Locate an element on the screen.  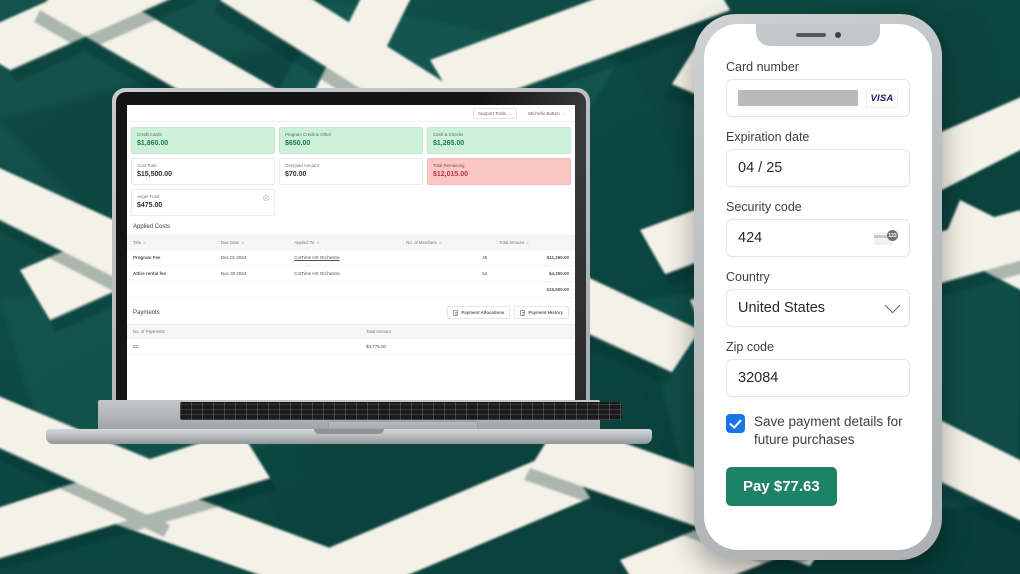
card-number-input: VISA is located at coordinates (818, 98).